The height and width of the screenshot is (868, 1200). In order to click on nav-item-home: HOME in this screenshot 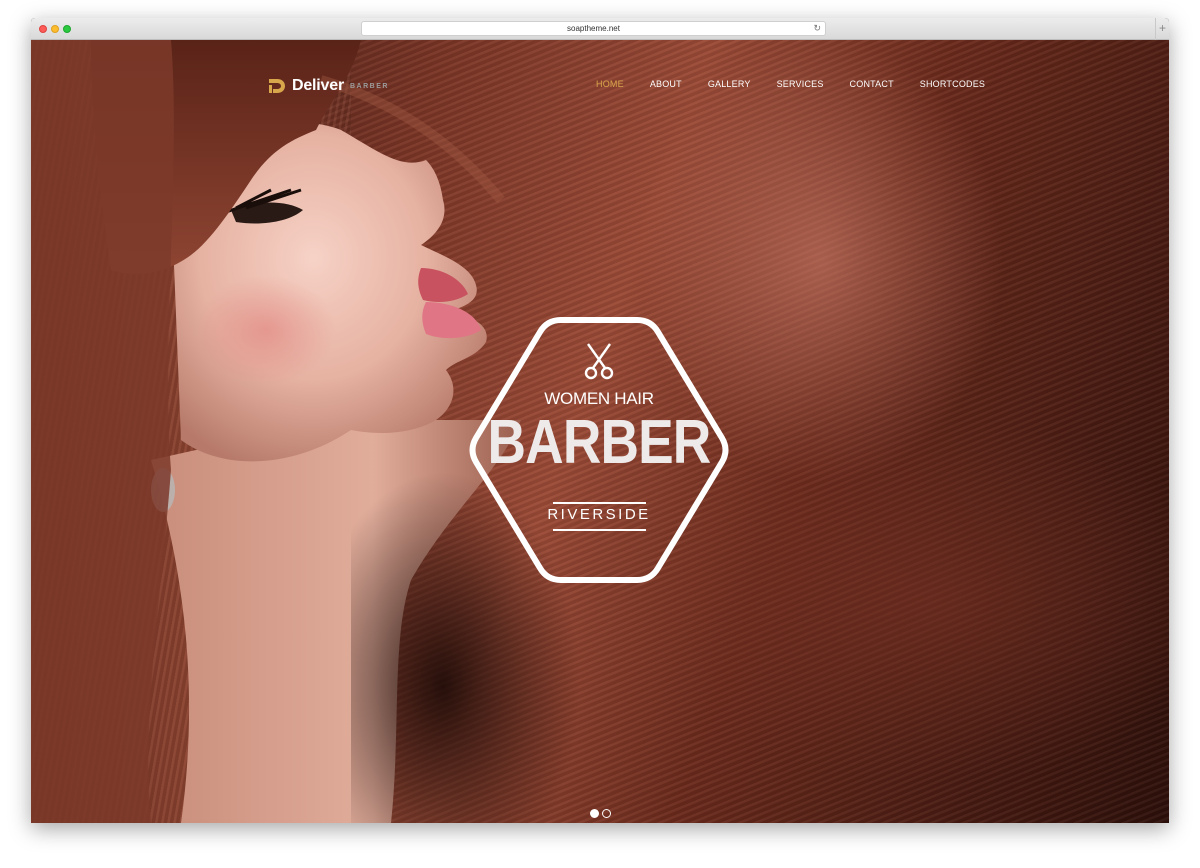, I will do `click(610, 84)`.